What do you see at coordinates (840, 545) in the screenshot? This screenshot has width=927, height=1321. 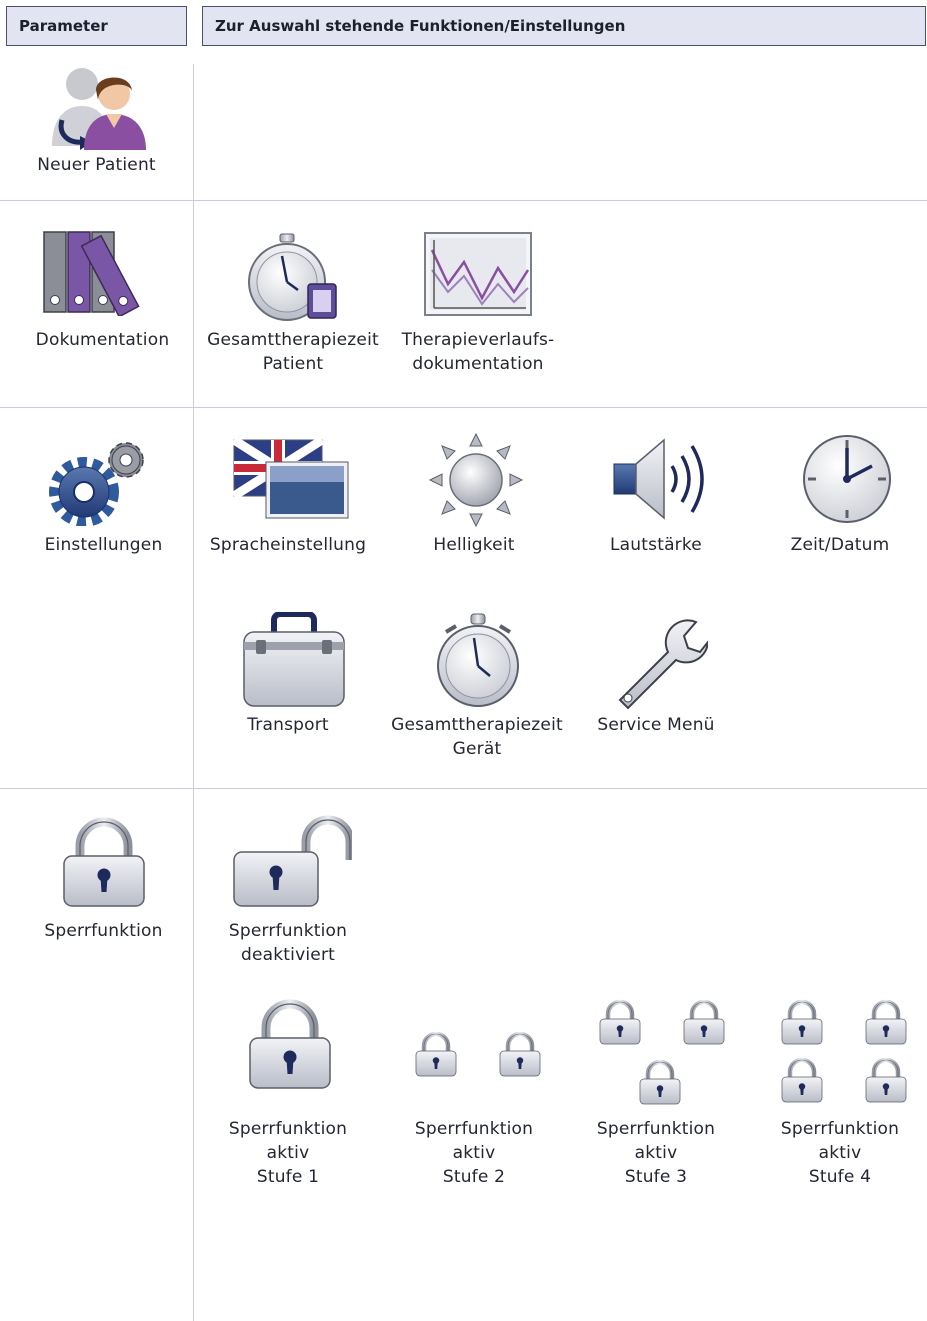 I see `label-time-date: Zeit/Datum` at bounding box center [840, 545].